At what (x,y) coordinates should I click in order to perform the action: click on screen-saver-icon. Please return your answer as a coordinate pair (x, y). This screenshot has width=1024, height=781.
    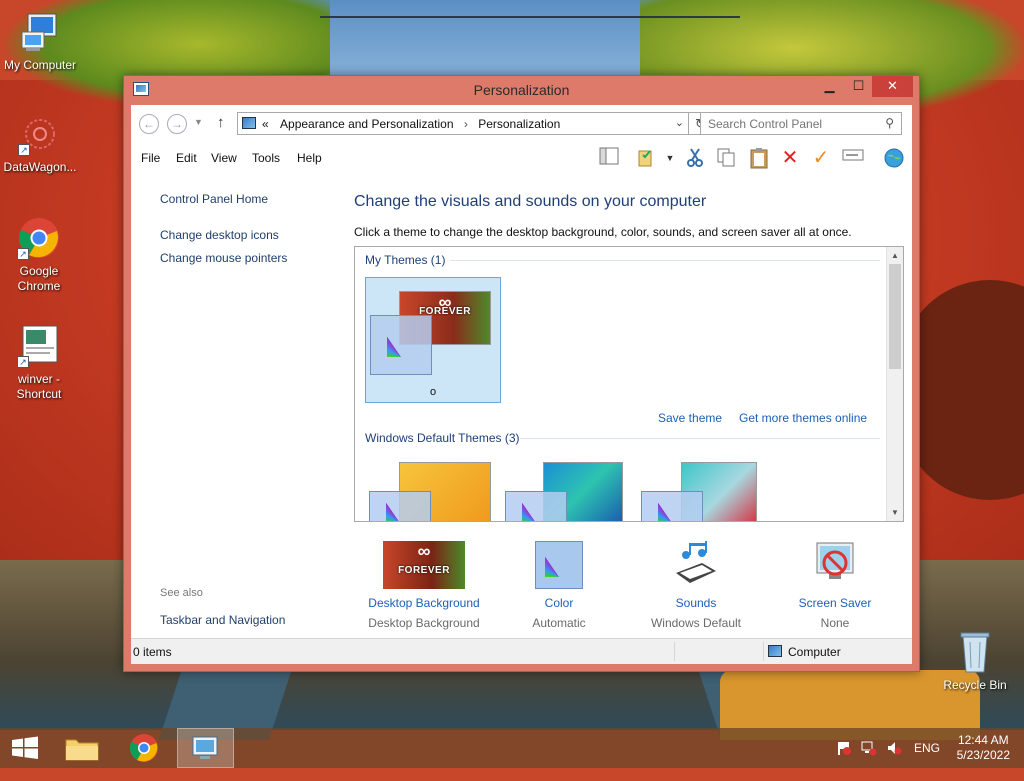
    Looking at the image, I should click on (835, 565).